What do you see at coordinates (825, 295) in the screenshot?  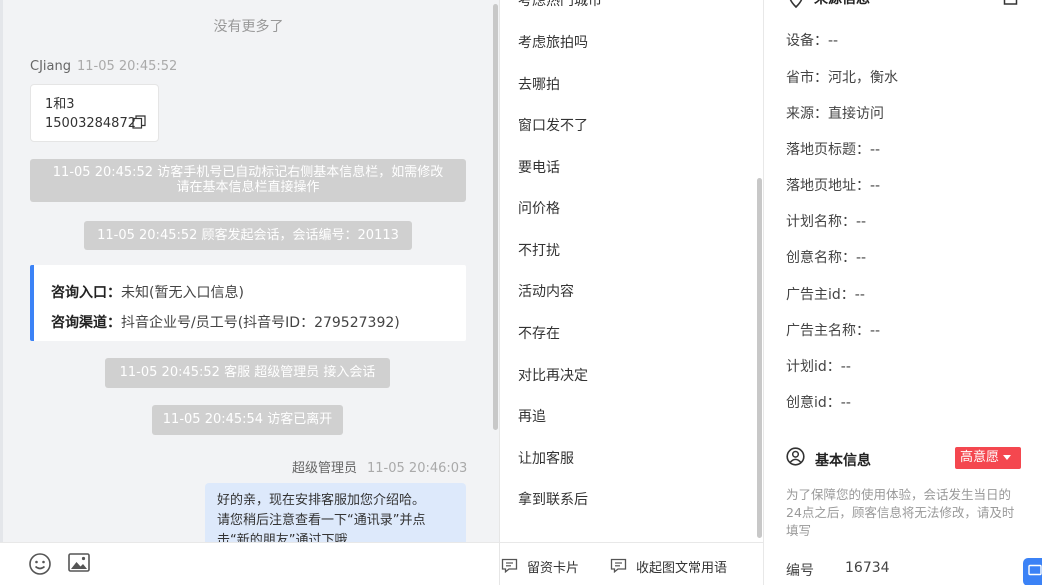 I see `info-advertiser-id: 广告主id：--` at bounding box center [825, 295].